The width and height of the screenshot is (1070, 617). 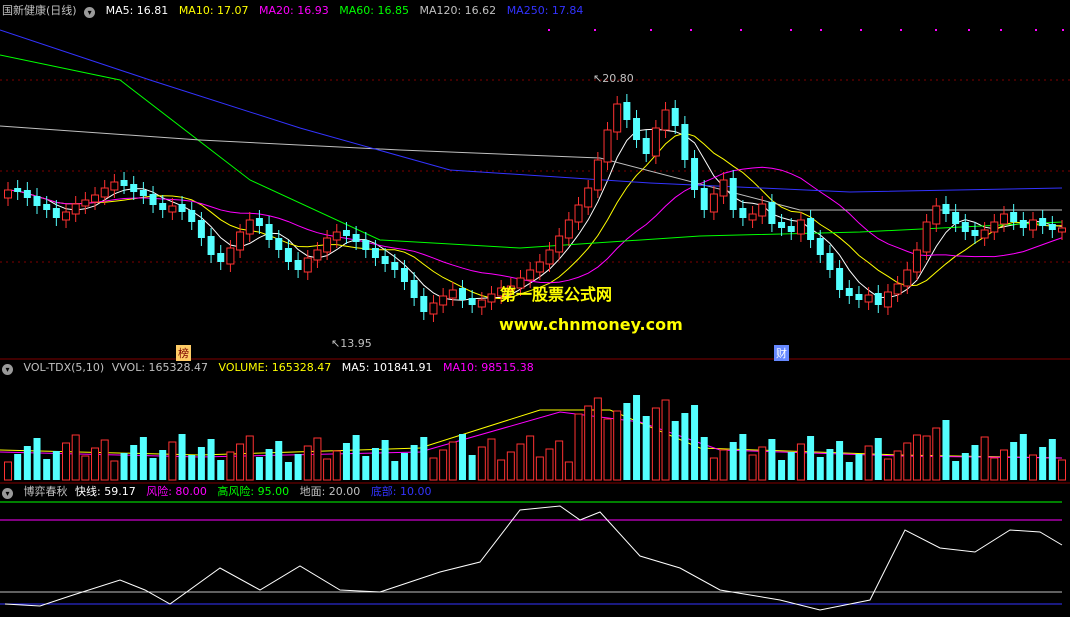 What do you see at coordinates (613, 78) in the screenshot?
I see `high-price-label: ↖20.80` at bounding box center [613, 78].